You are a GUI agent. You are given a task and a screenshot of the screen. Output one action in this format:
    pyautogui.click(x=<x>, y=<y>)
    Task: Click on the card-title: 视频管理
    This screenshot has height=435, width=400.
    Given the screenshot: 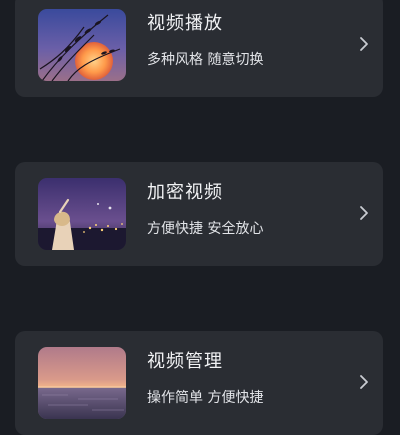 What is the action you would take?
    pyautogui.click(x=185, y=361)
    